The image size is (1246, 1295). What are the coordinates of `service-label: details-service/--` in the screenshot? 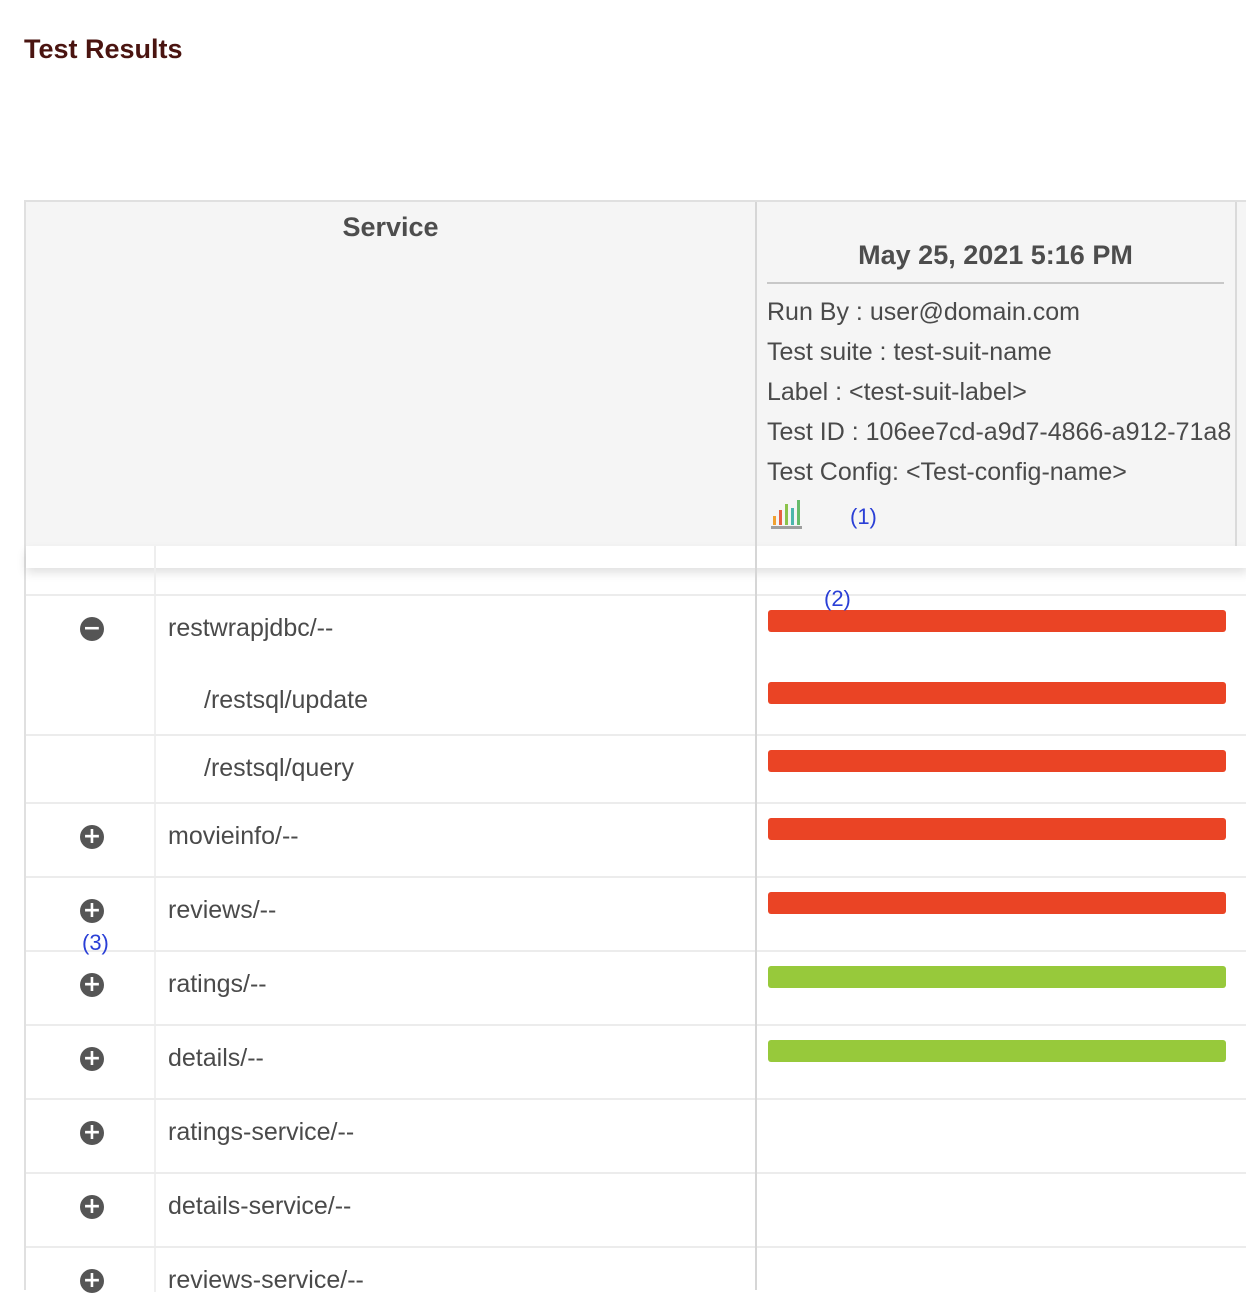 It's located at (259, 1206).